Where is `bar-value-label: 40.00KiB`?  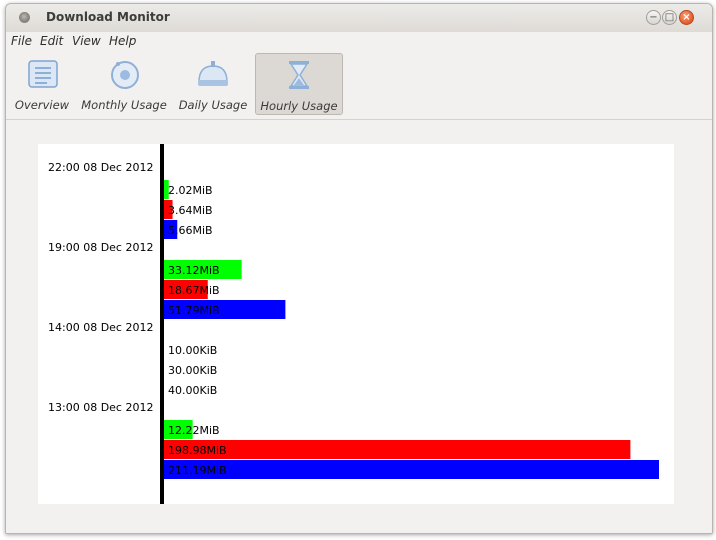
bar-value-label: 40.00KiB is located at coordinates (192, 390).